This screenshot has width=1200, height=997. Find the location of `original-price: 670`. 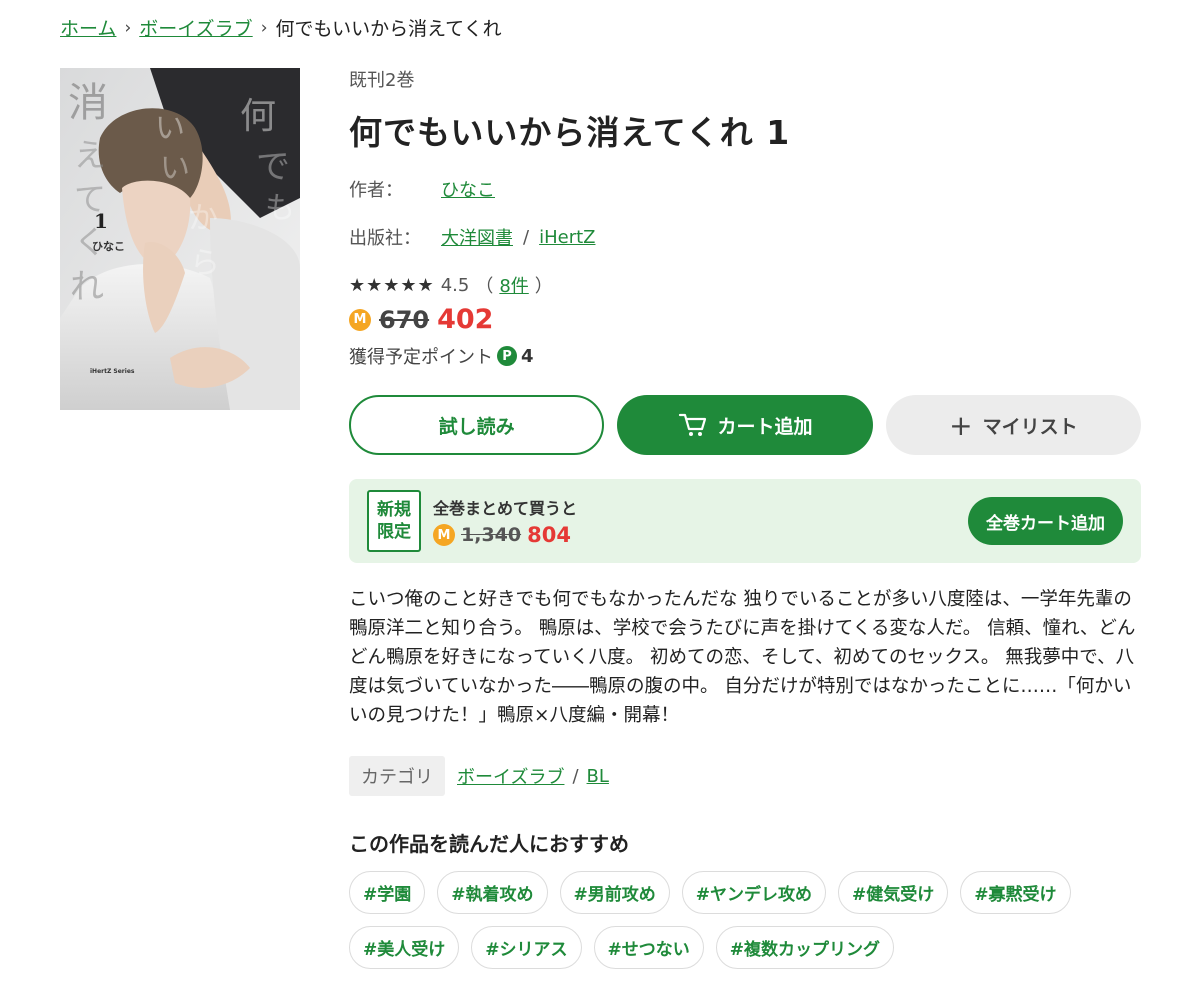

original-price: 670 is located at coordinates (404, 319).